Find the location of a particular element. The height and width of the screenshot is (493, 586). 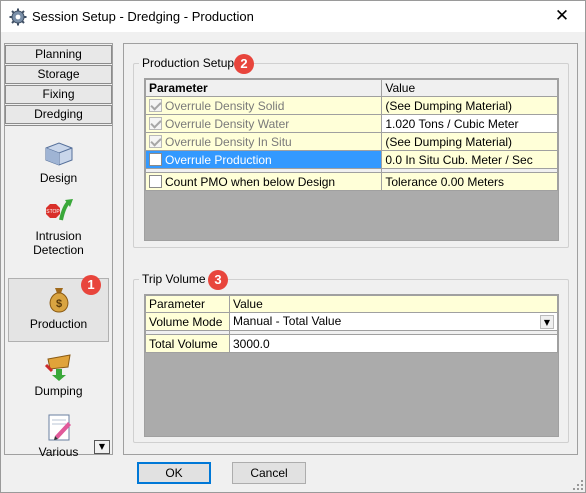

intrusion-stop-icon: STOP is located at coordinates (59, 210).